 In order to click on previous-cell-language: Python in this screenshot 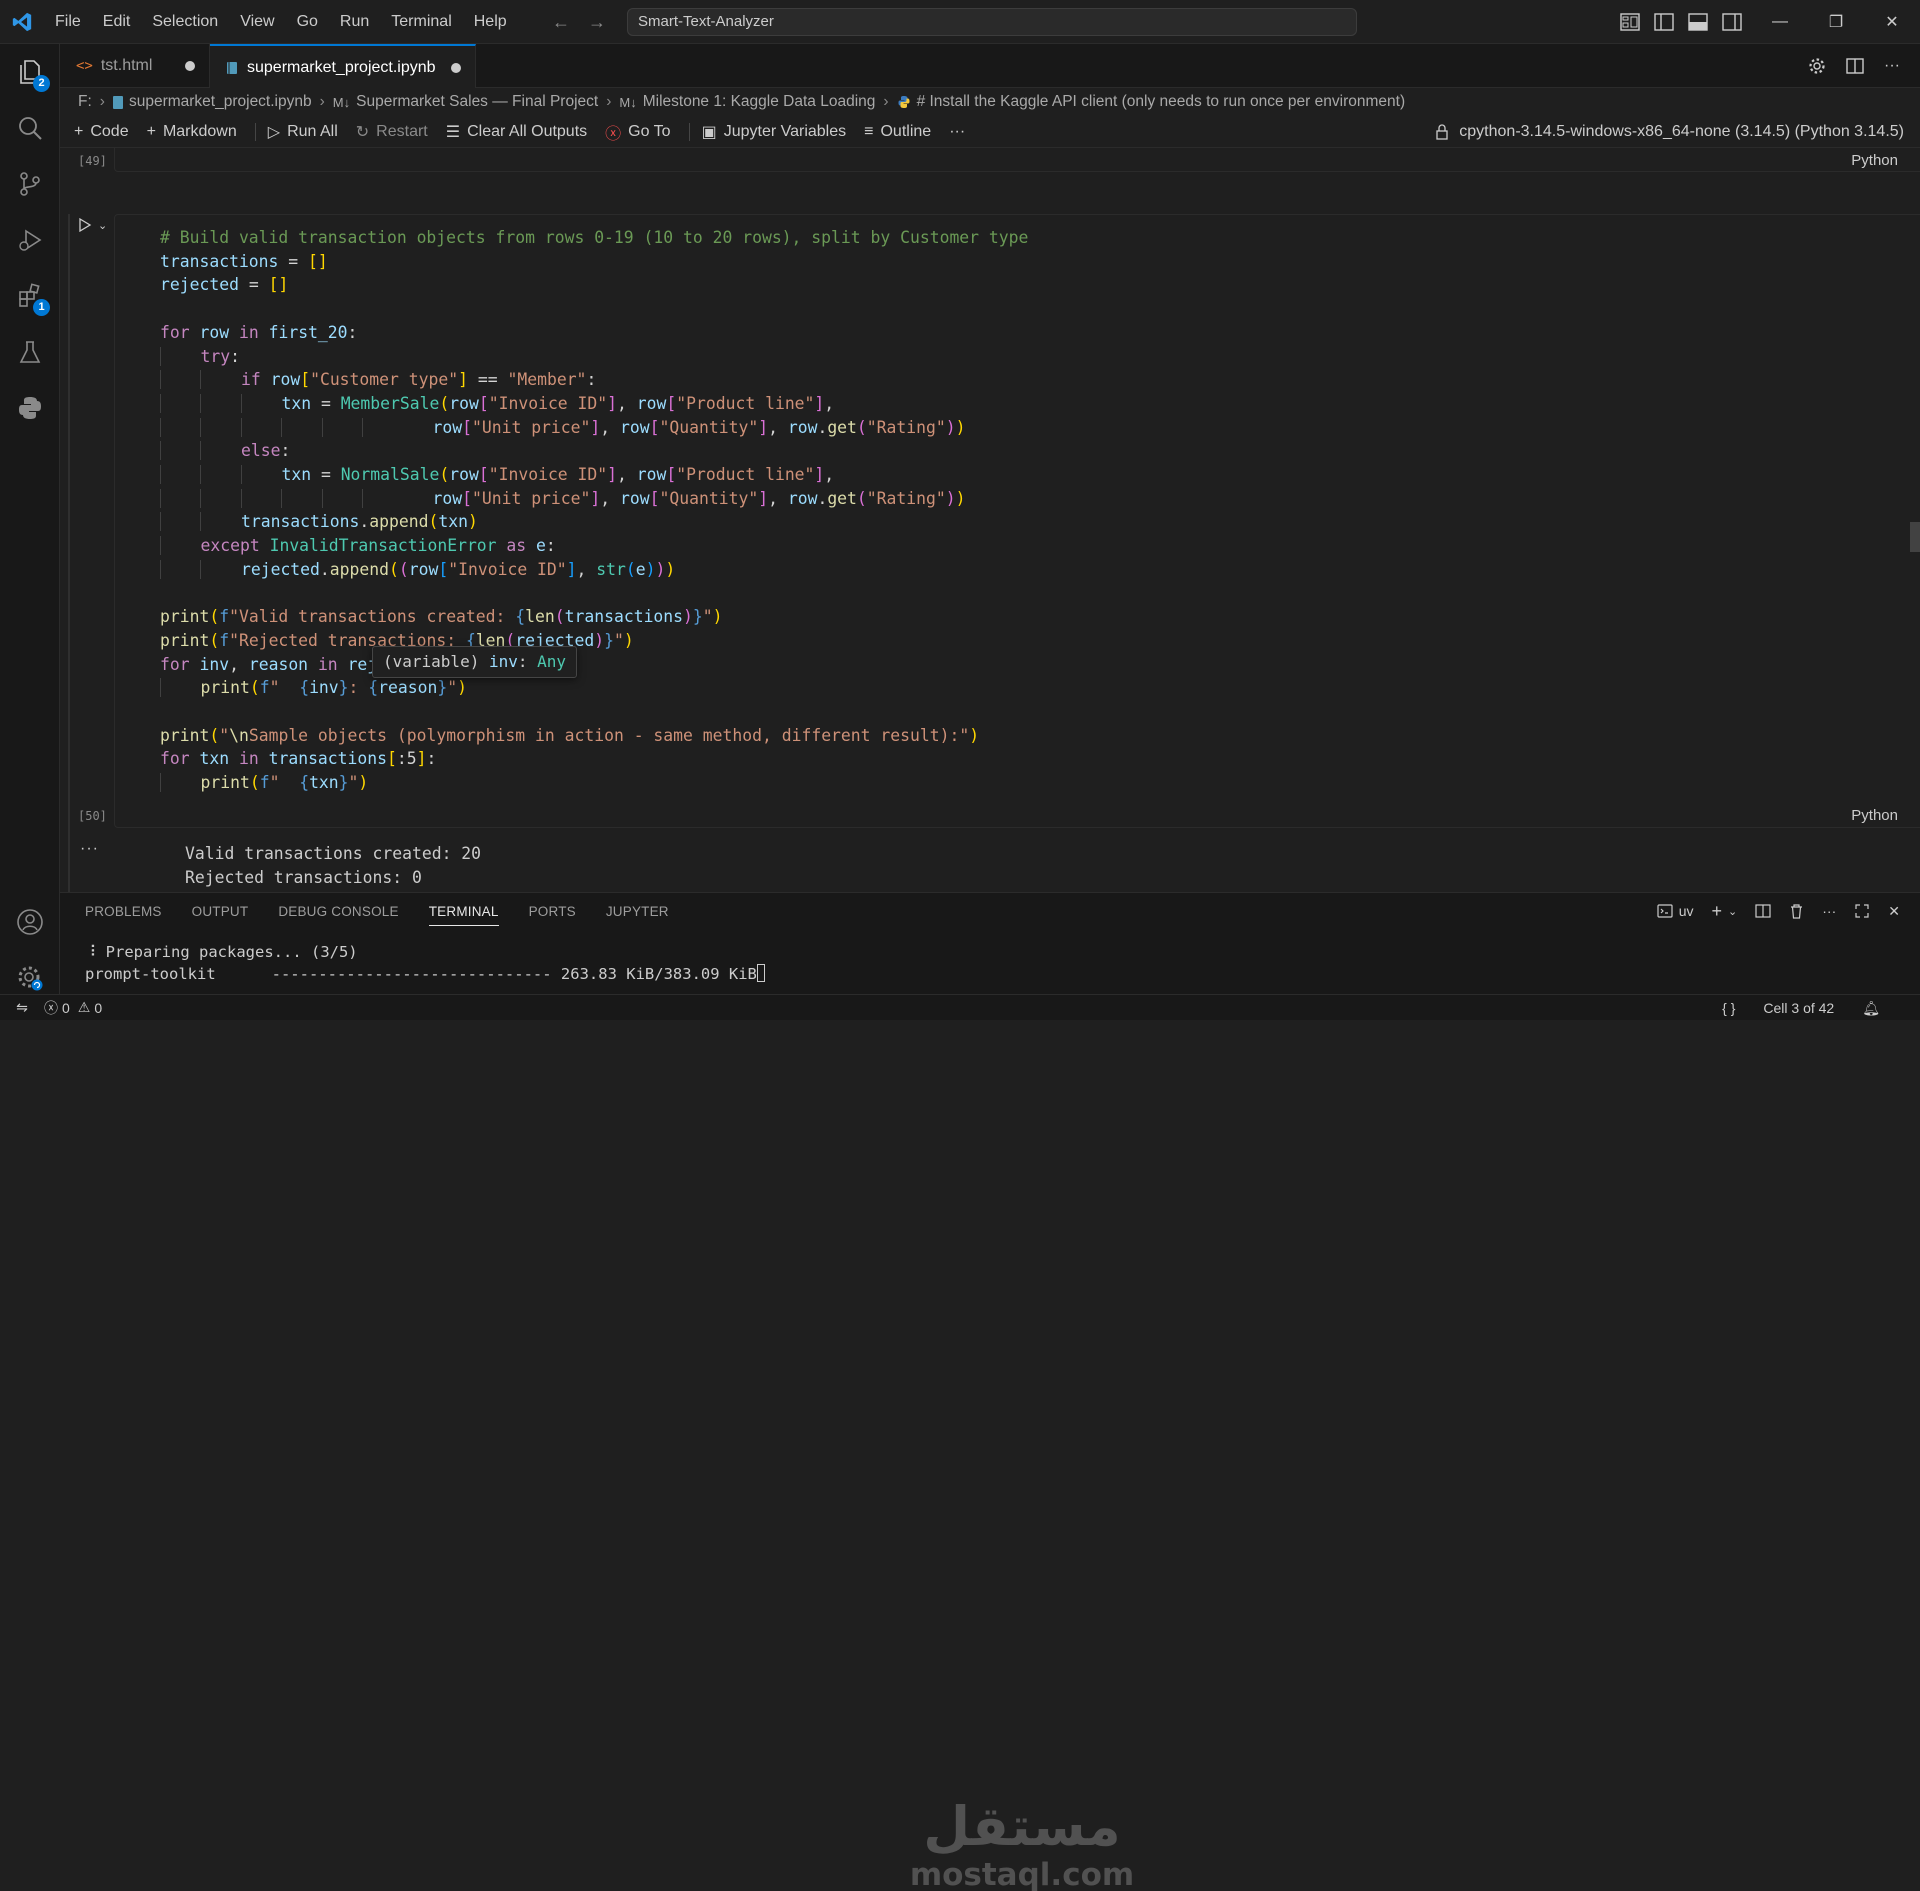, I will do `click(1874, 160)`.